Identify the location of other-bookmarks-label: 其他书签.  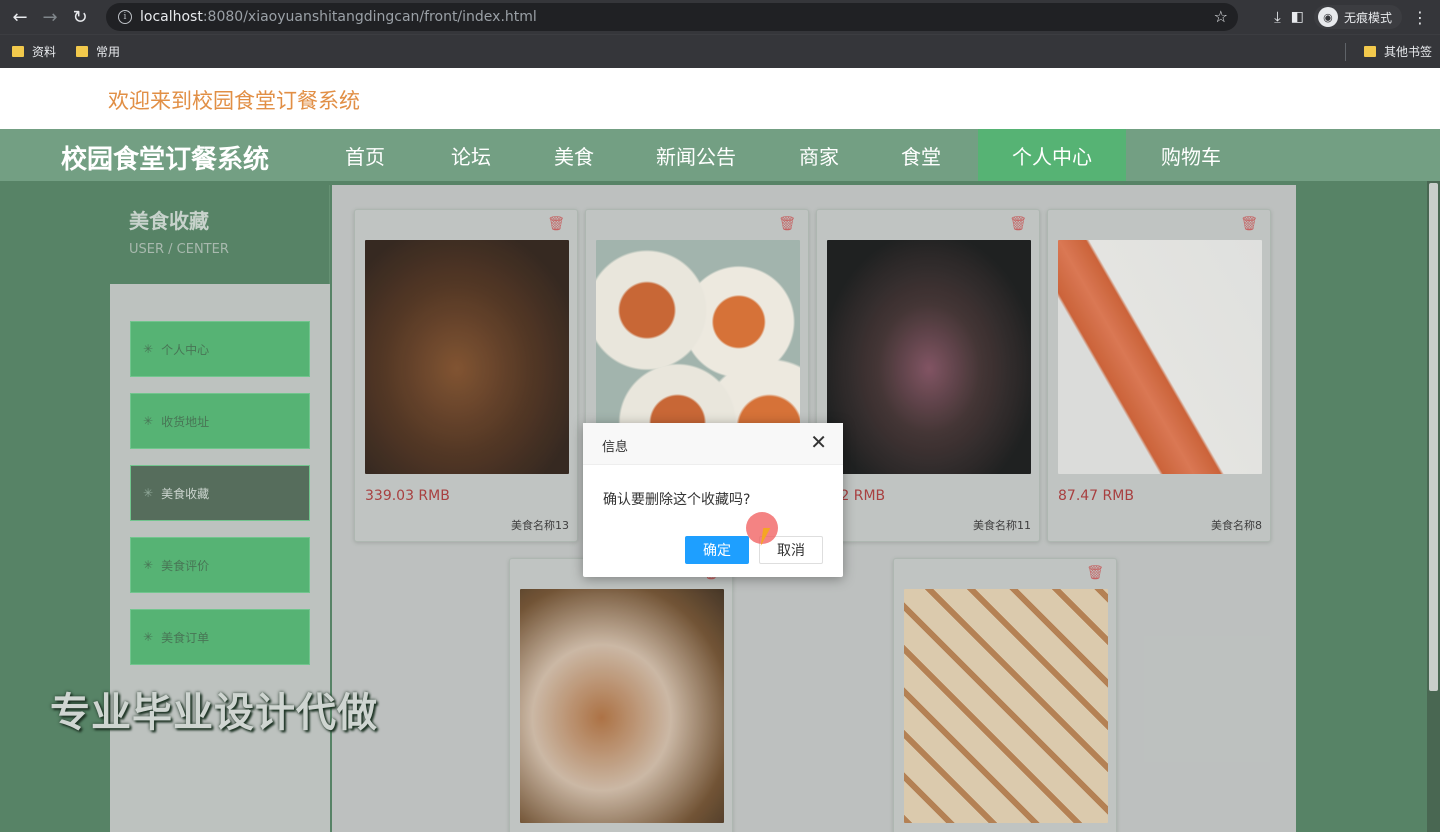
(1407, 52).